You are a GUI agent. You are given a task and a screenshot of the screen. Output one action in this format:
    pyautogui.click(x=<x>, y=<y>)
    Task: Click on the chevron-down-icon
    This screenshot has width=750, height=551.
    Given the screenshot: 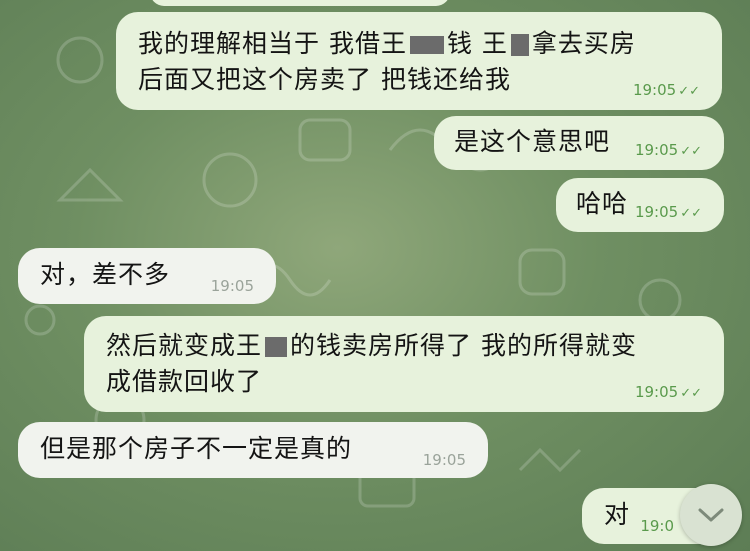 What is the action you would take?
    pyautogui.click(x=711, y=515)
    